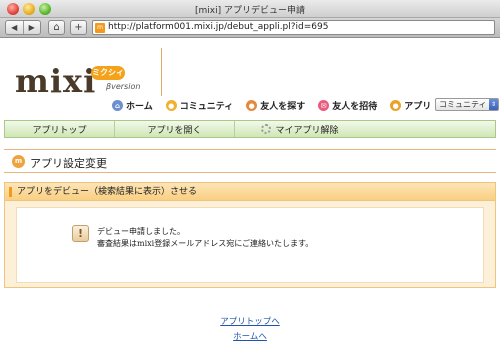 Image resolution: width=500 pixels, height=347 pixels. Describe the element at coordinates (56, 27) in the screenshot. I see `home-button: ⌂` at that location.